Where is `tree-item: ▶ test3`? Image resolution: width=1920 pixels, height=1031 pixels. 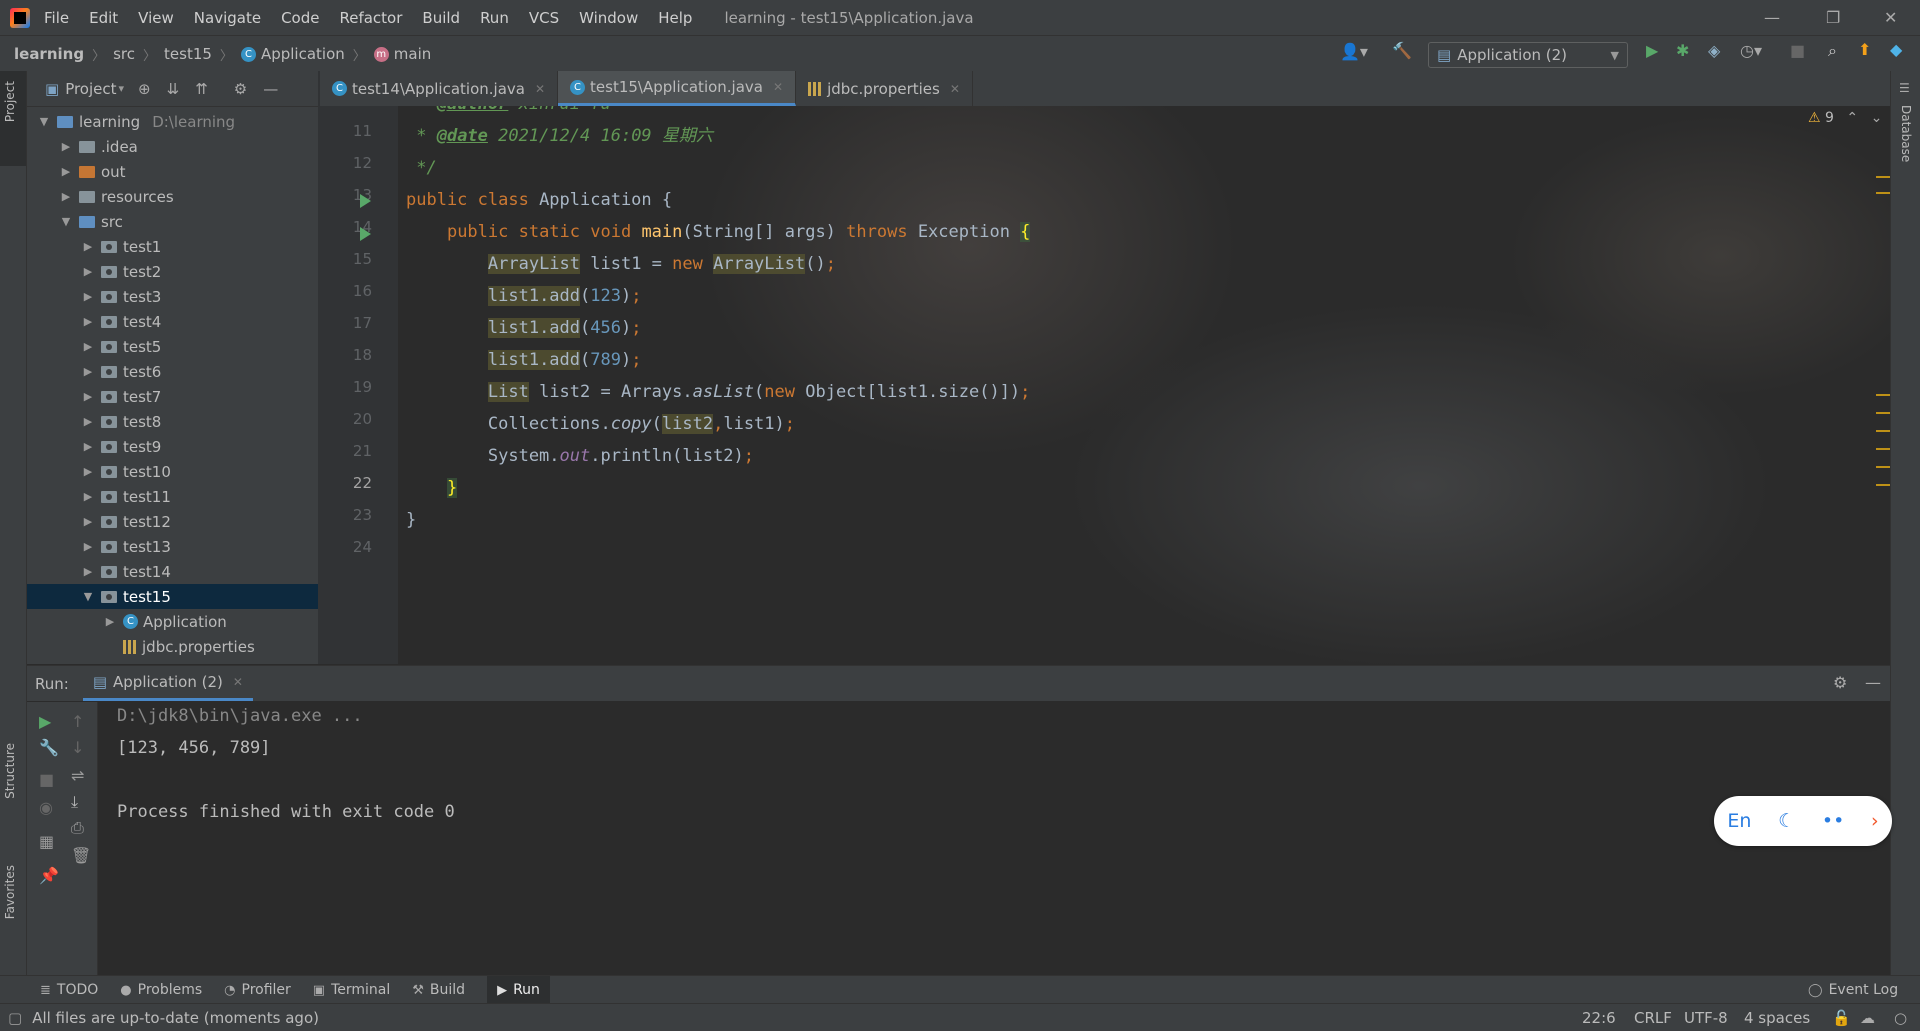
tree-item: ▶ test3 is located at coordinates (173, 296).